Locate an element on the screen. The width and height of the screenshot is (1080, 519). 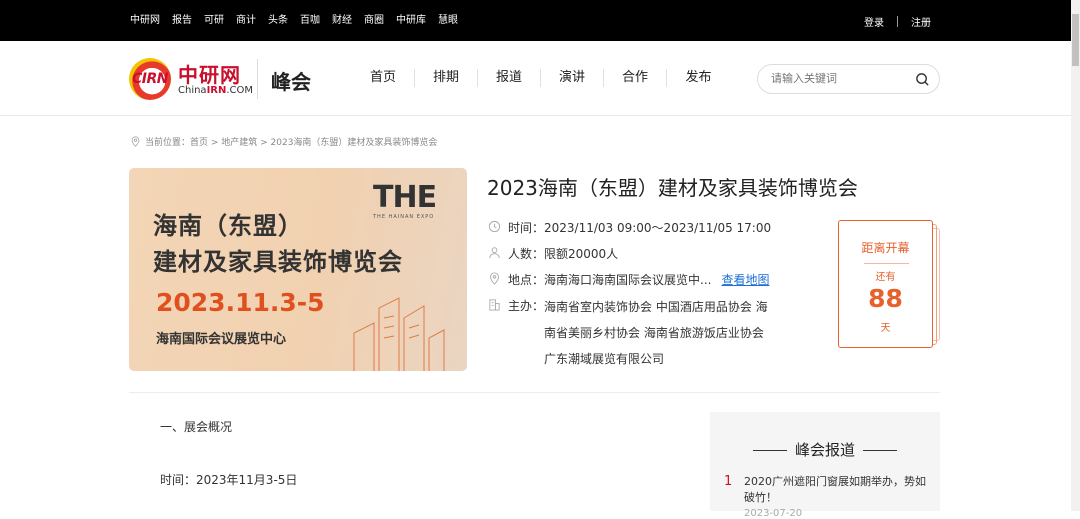
nav-publish: 发布 is located at coordinates (698, 78).